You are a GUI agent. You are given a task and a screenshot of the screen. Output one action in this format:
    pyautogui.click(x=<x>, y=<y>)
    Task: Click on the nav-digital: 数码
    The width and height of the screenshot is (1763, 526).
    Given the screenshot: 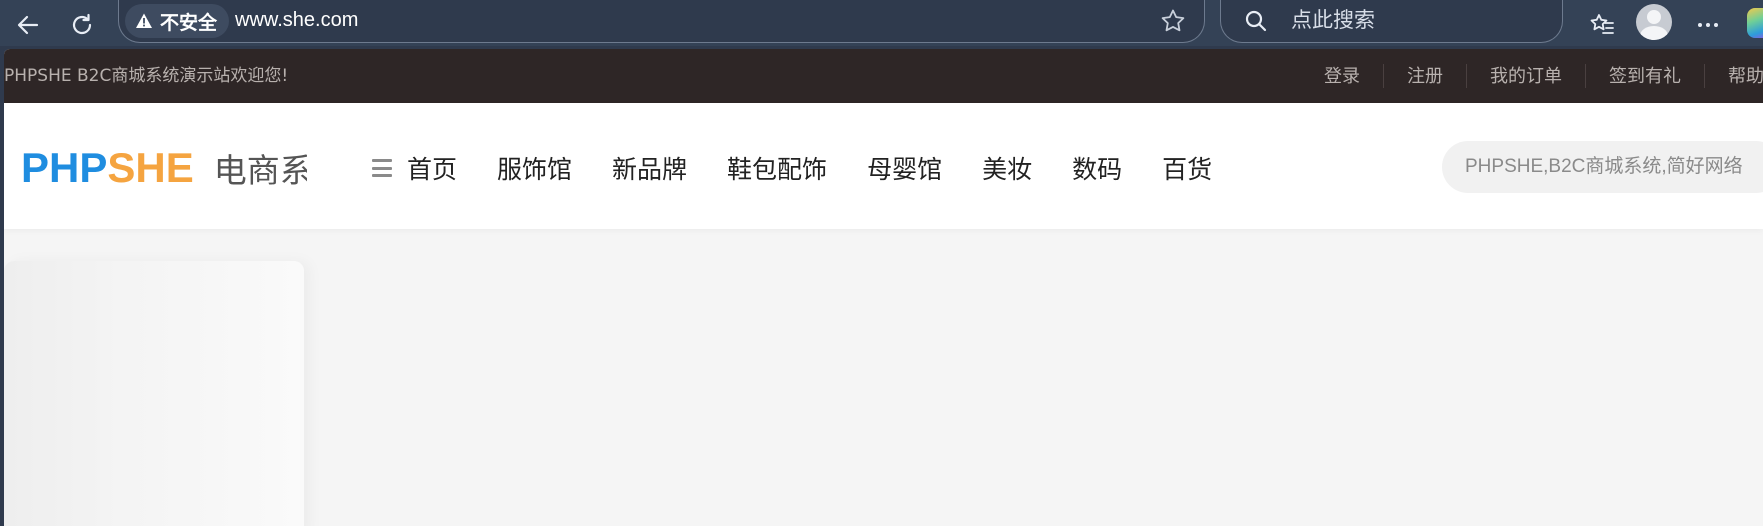 What is the action you would take?
    pyautogui.click(x=1097, y=168)
    